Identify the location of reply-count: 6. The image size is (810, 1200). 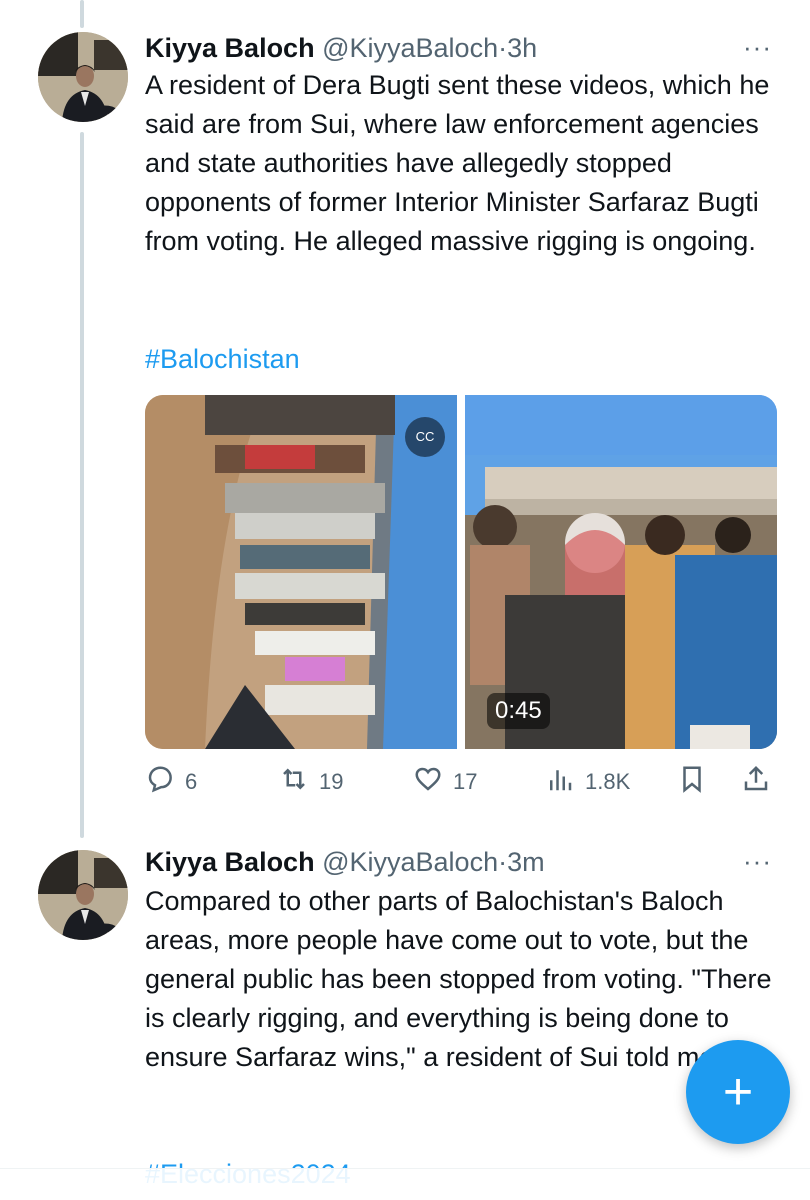
(191, 781).